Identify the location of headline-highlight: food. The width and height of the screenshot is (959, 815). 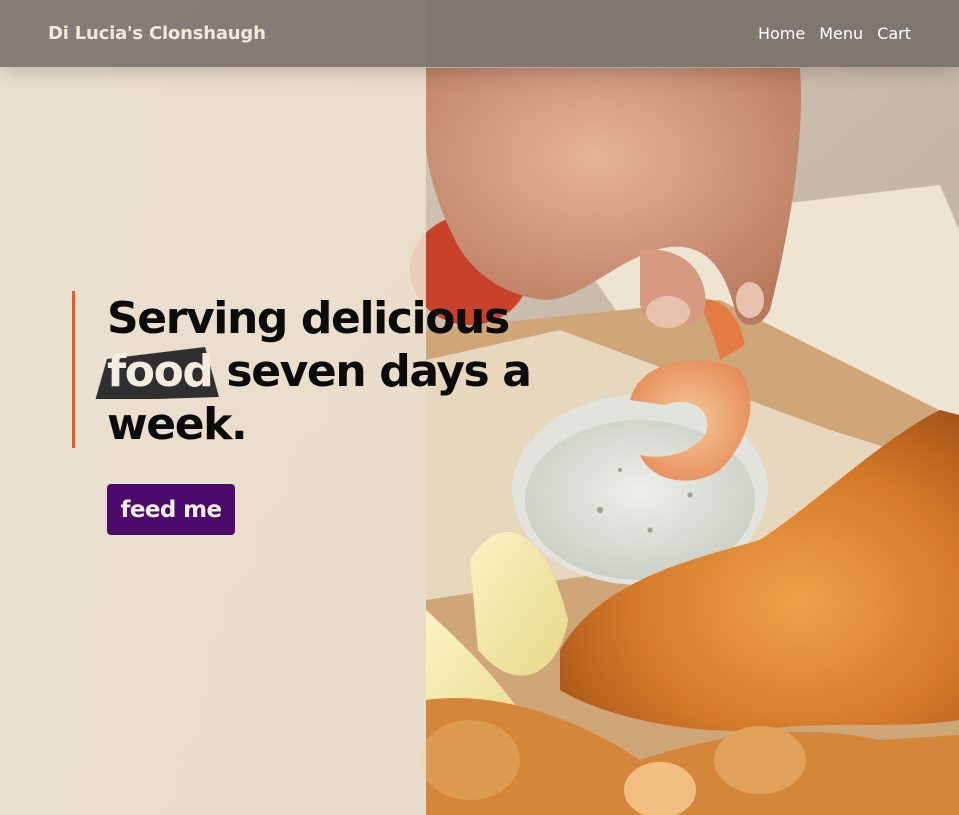
(157, 372).